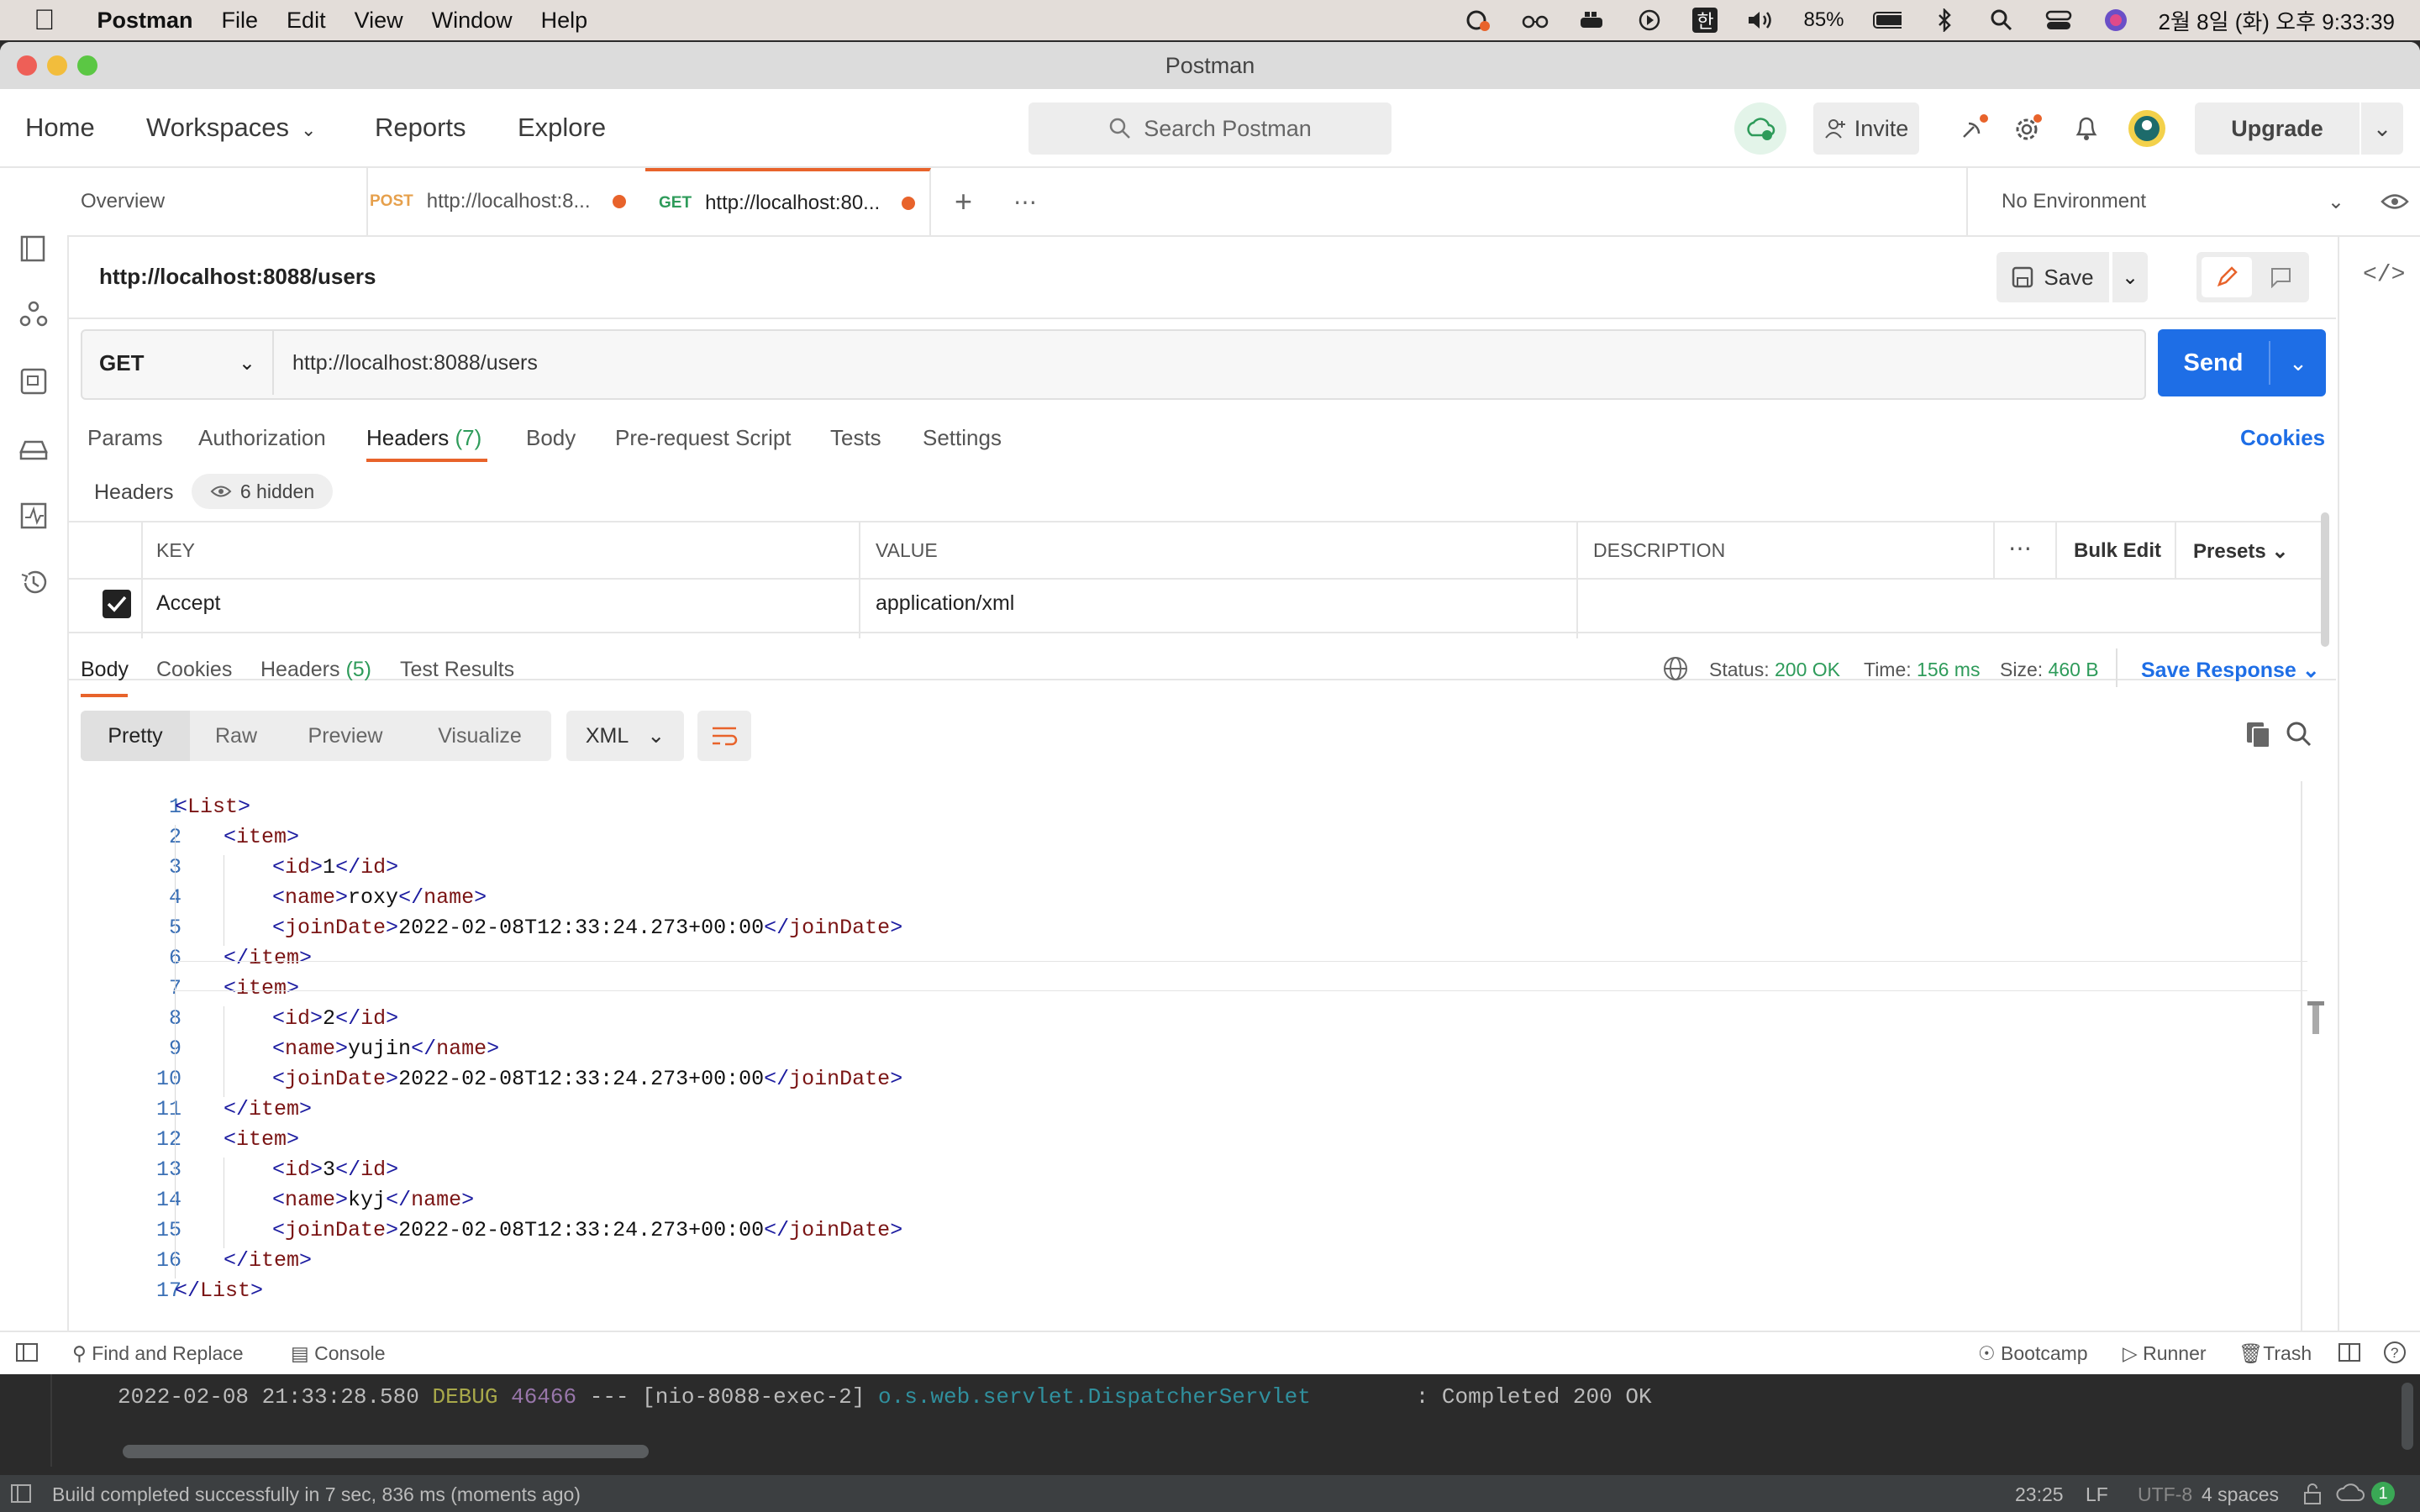  What do you see at coordinates (34, 583) in the screenshot?
I see `history-icon` at bounding box center [34, 583].